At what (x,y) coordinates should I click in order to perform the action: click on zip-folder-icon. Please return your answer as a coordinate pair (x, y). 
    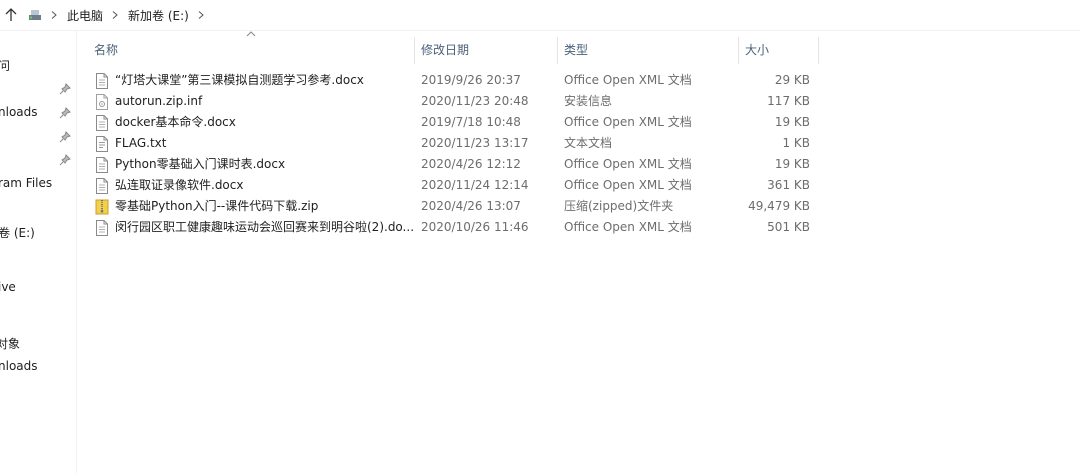
    Looking at the image, I should click on (102, 207).